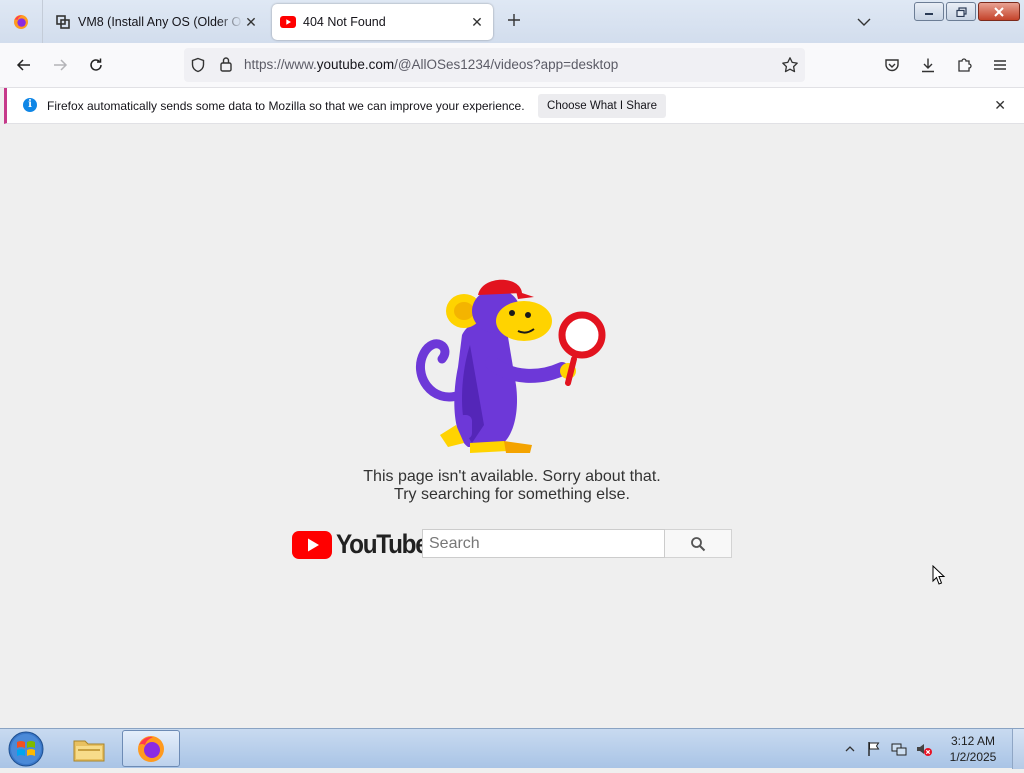  What do you see at coordinates (198, 65) in the screenshot?
I see `shield-icon` at bounding box center [198, 65].